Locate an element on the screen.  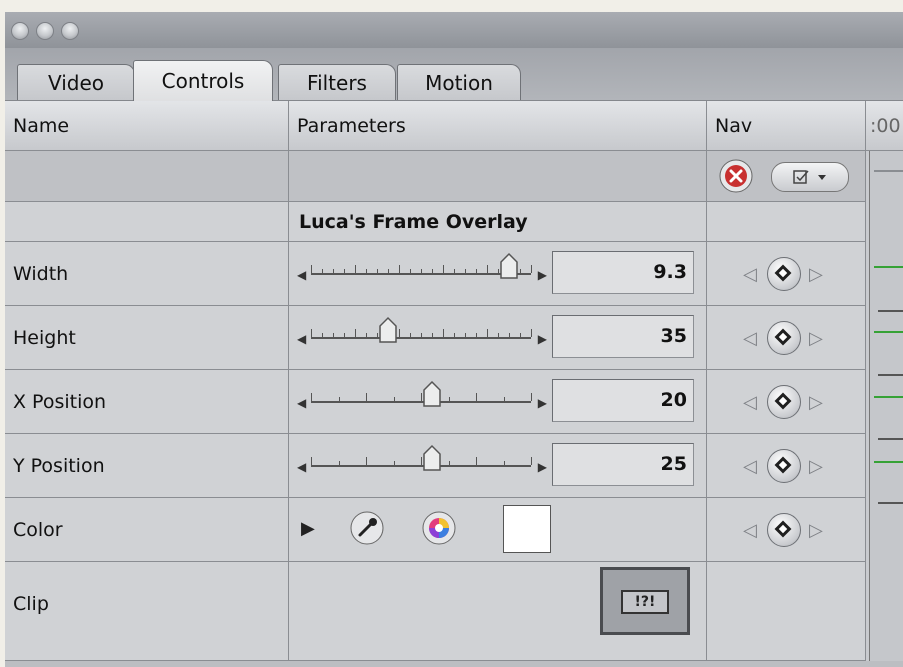
tab-filters: Filters is located at coordinates (337, 82).